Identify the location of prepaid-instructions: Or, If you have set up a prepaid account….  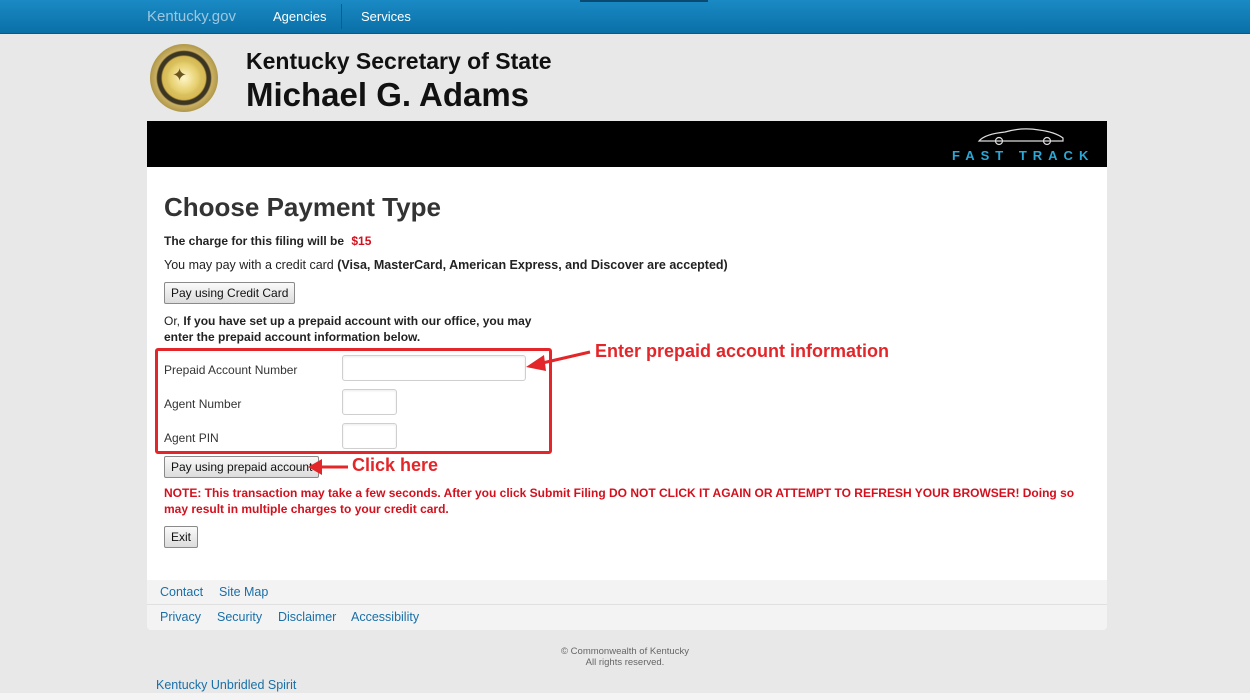
(364, 329).